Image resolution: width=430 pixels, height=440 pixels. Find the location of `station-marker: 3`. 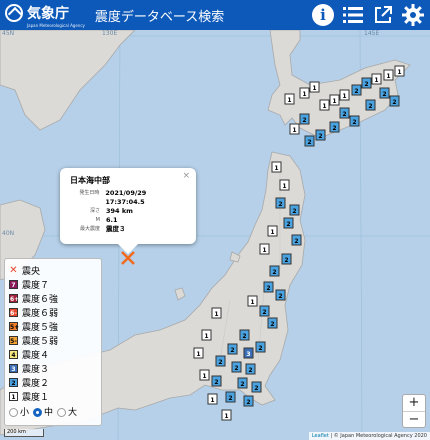

station-marker: 3 is located at coordinates (248, 353).